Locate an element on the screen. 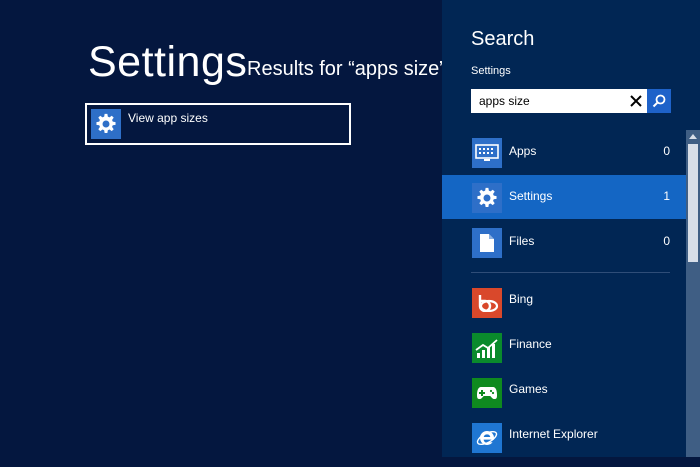 The height and width of the screenshot is (467, 700). search-button is located at coordinates (659, 101).